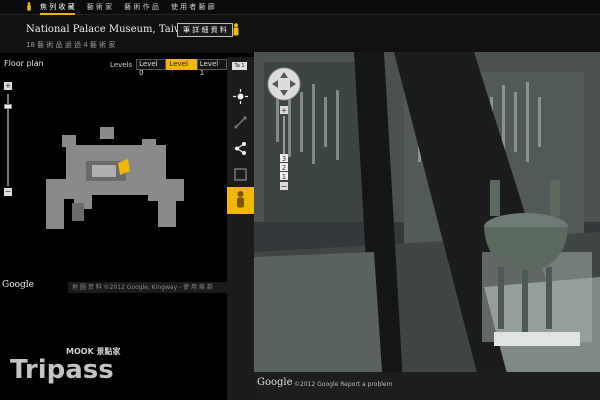 The height and width of the screenshot is (400, 600). Describe the element at coordinates (141, 8) in the screenshot. I see `nav-artworks: 藝 術 作 品` at that location.